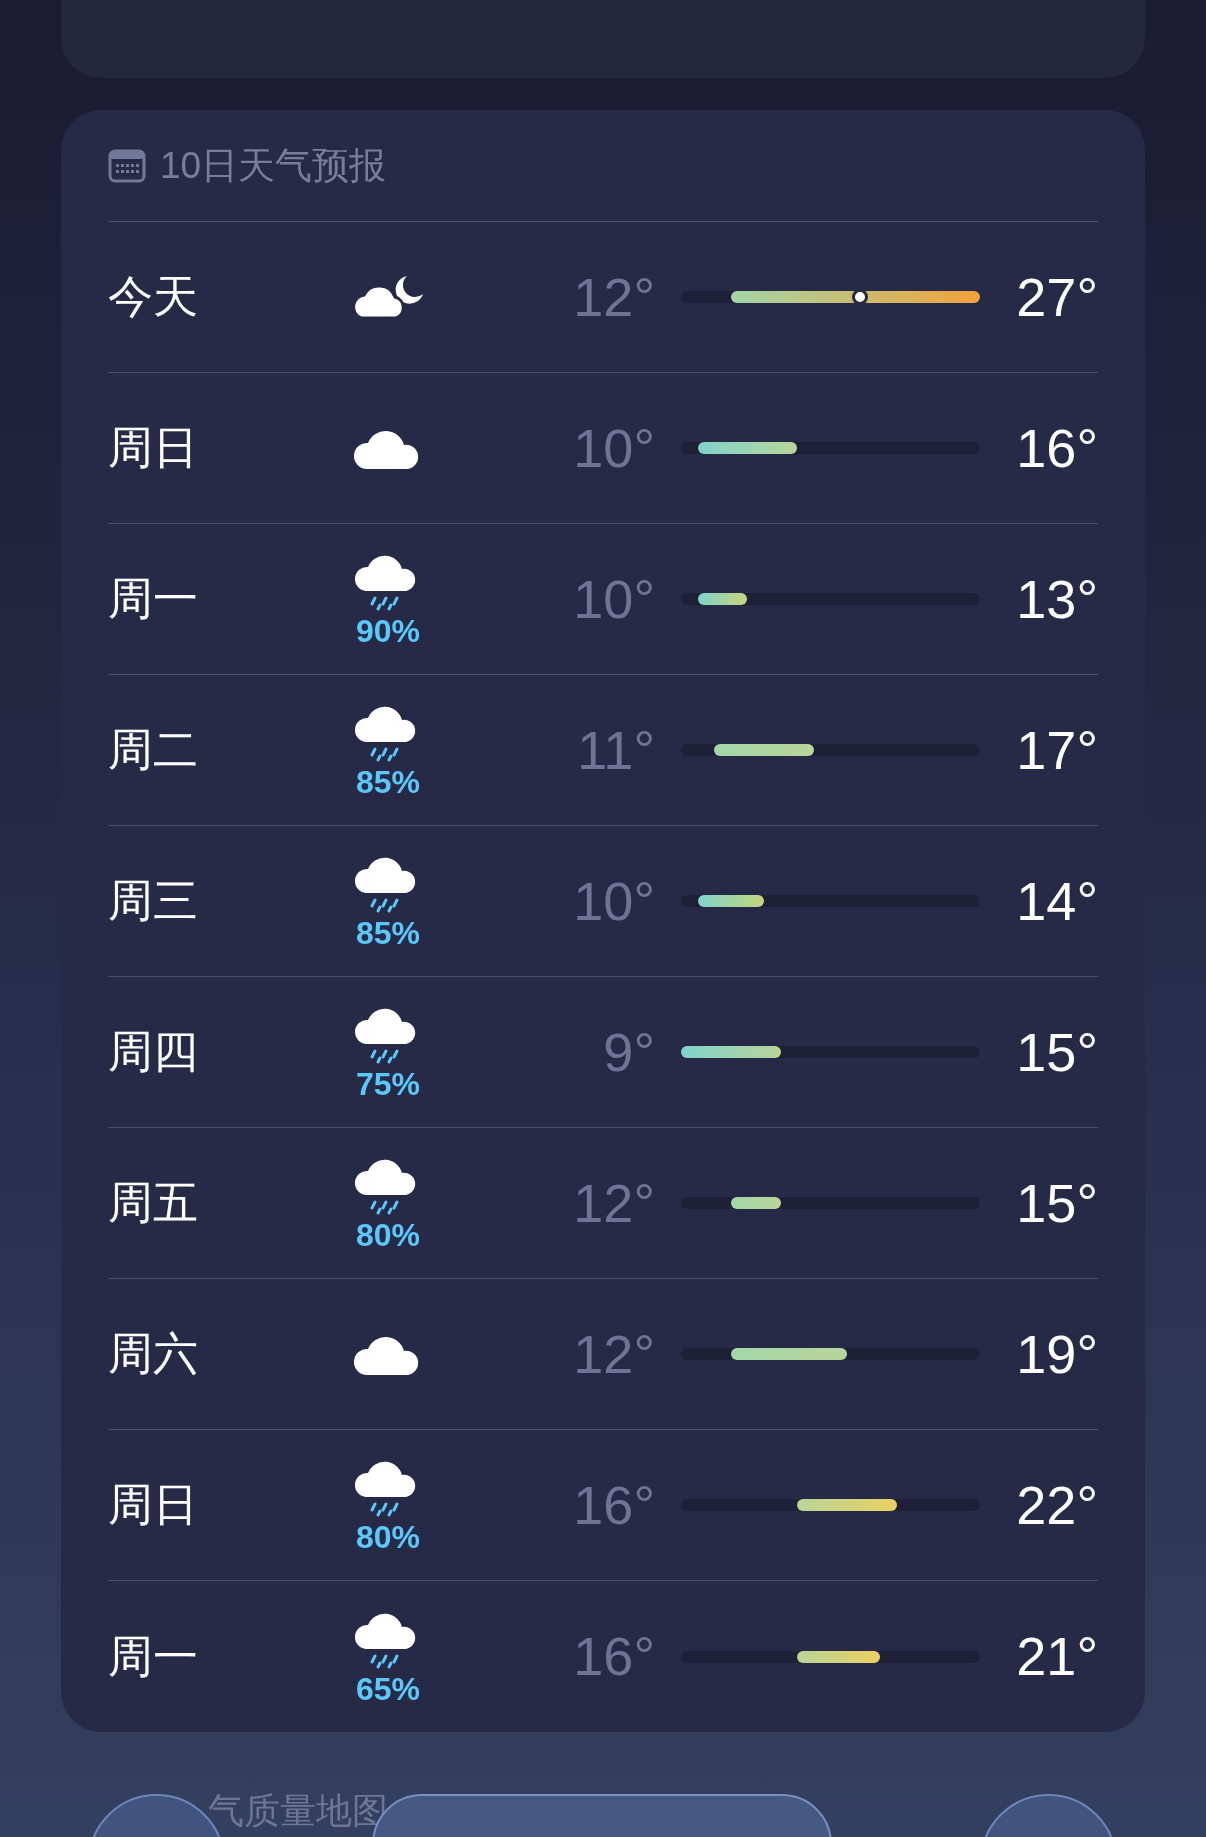 The width and height of the screenshot is (1206, 1837). I want to click on high-temperature: 14°, so click(1056, 901).